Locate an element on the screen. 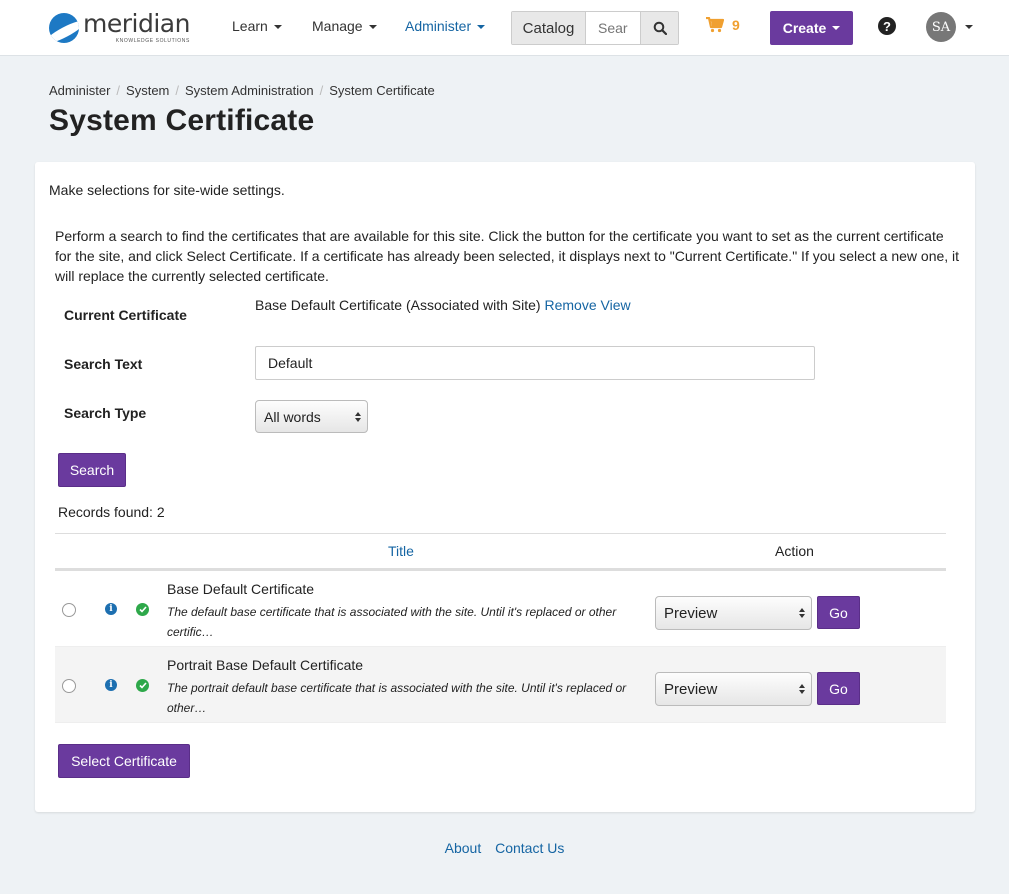 The width and height of the screenshot is (1009, 894). search-icon is located at coordinates (660, 28).